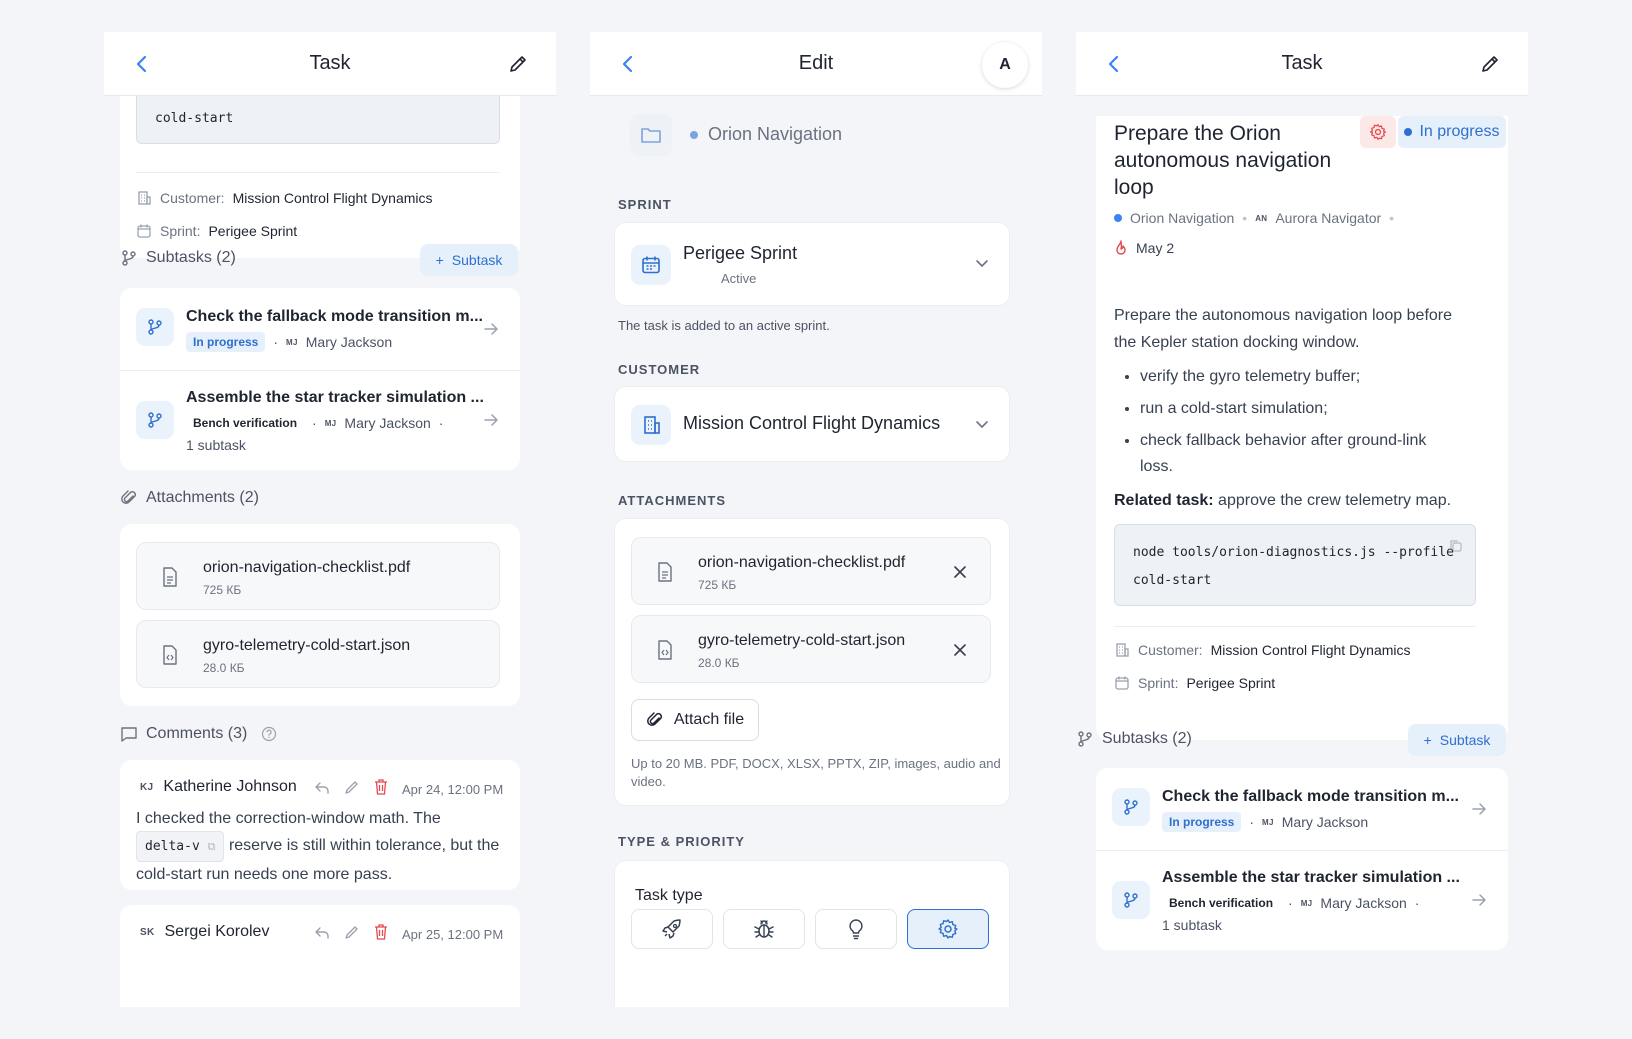 This screenshot has height=1039, width=1632. I want to click on attach-file-button: Attach file, so click(695, 720).